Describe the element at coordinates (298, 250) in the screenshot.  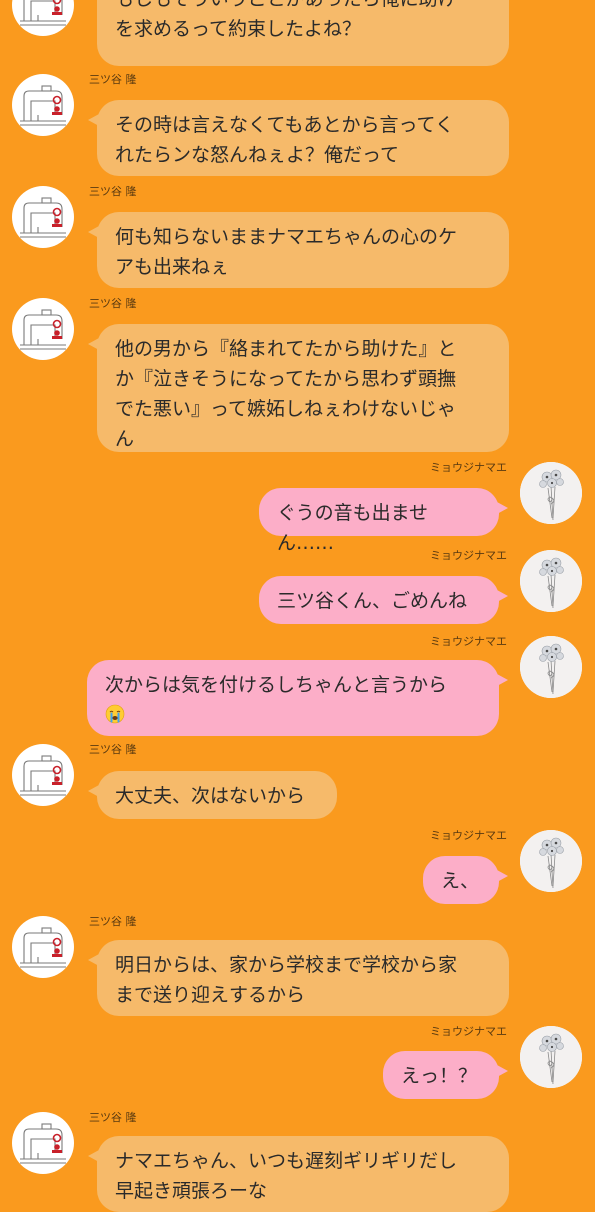
I see `message-bubble: 何も知らないままナマエちゃんの心のケ アも出来ねぇ` at that location.